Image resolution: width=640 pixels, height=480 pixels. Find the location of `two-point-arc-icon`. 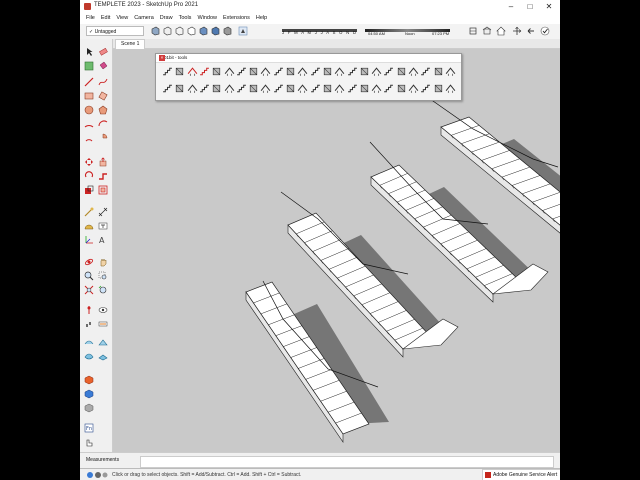

two-point-arc-icon is located at coordinates (103, 124).